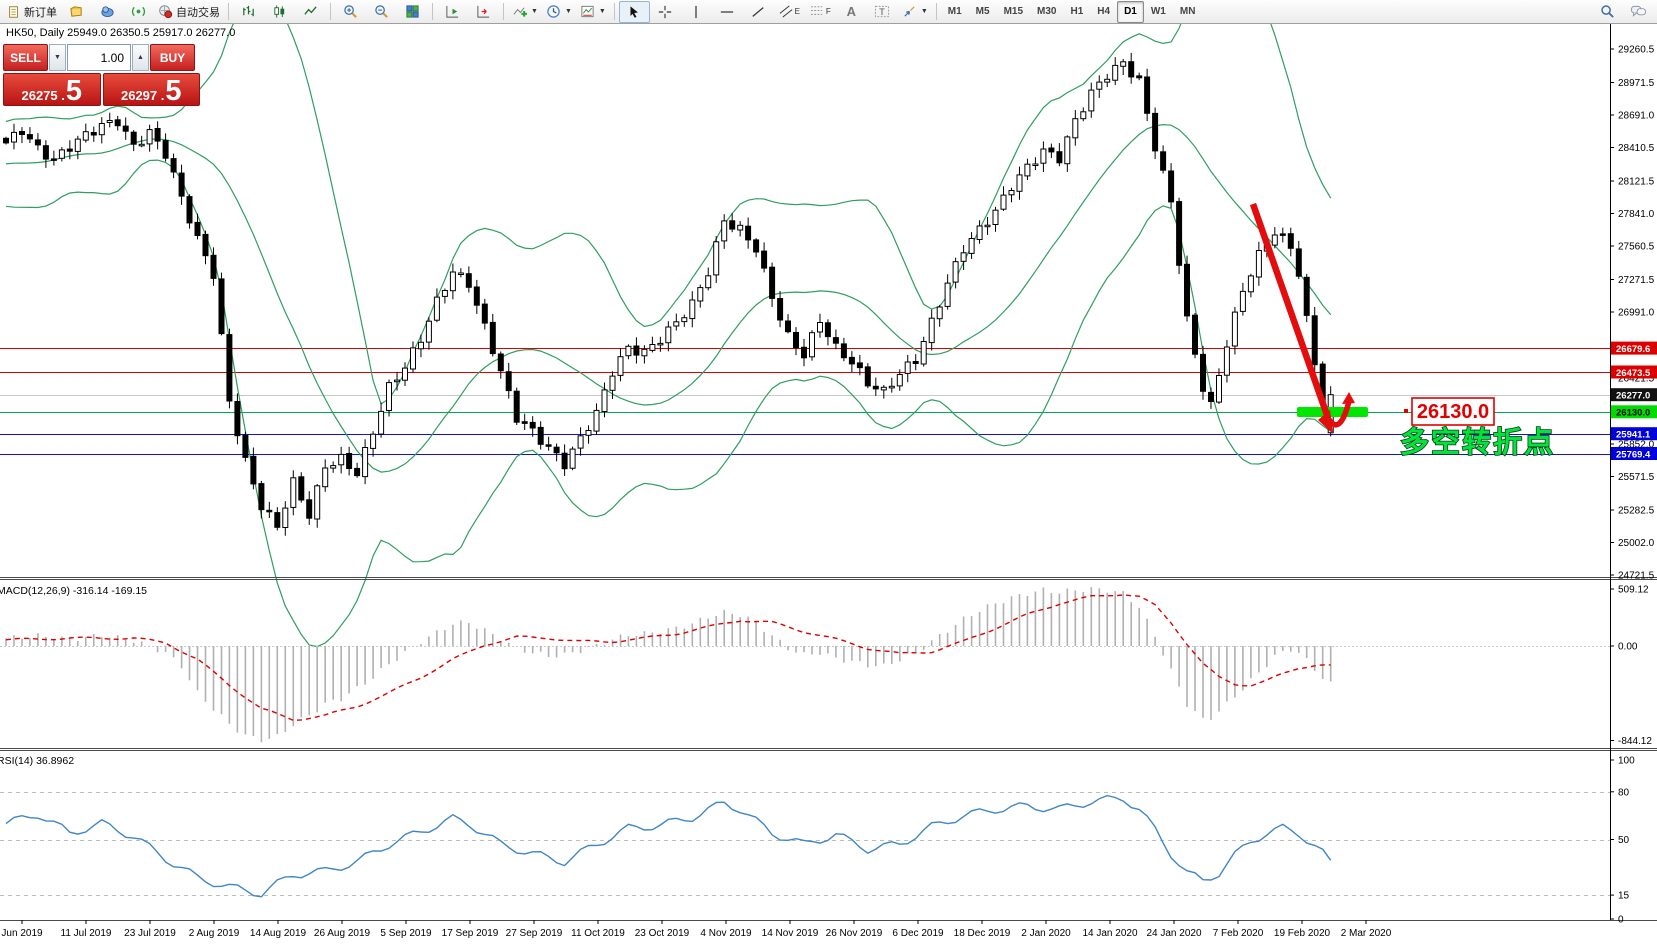 This screenshot has width=1657, height=944. What do you see at coordinates (1628, 647) in the screenshot?
I see `svg-text: 0.00` at bounding box center [1628, 647].